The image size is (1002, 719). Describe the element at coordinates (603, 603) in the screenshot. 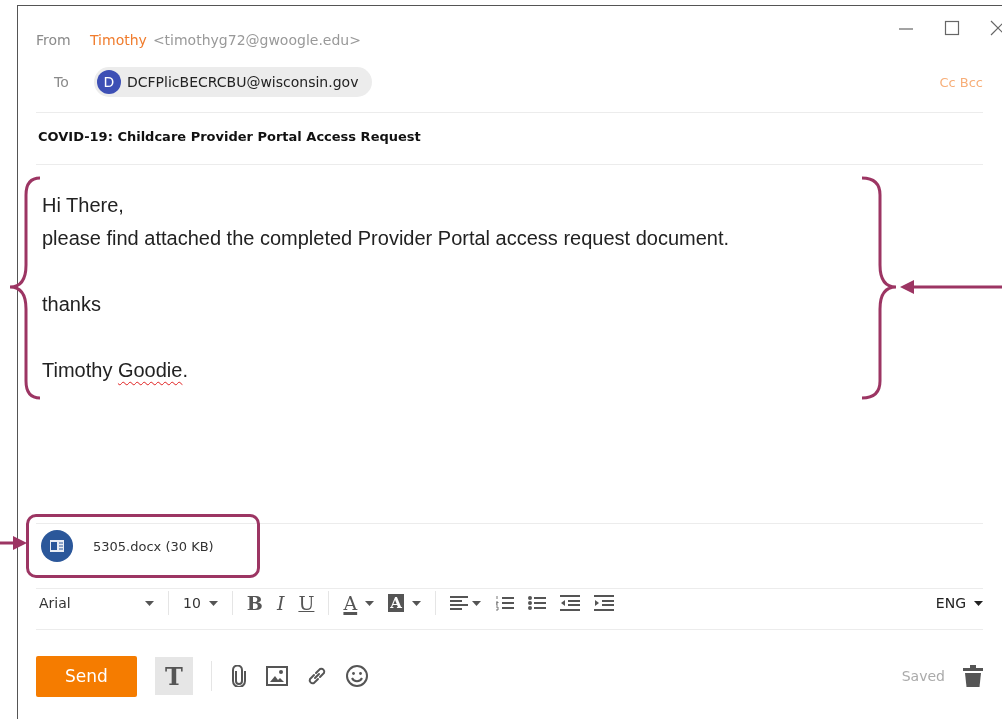

I see `indent-icon` at that location.